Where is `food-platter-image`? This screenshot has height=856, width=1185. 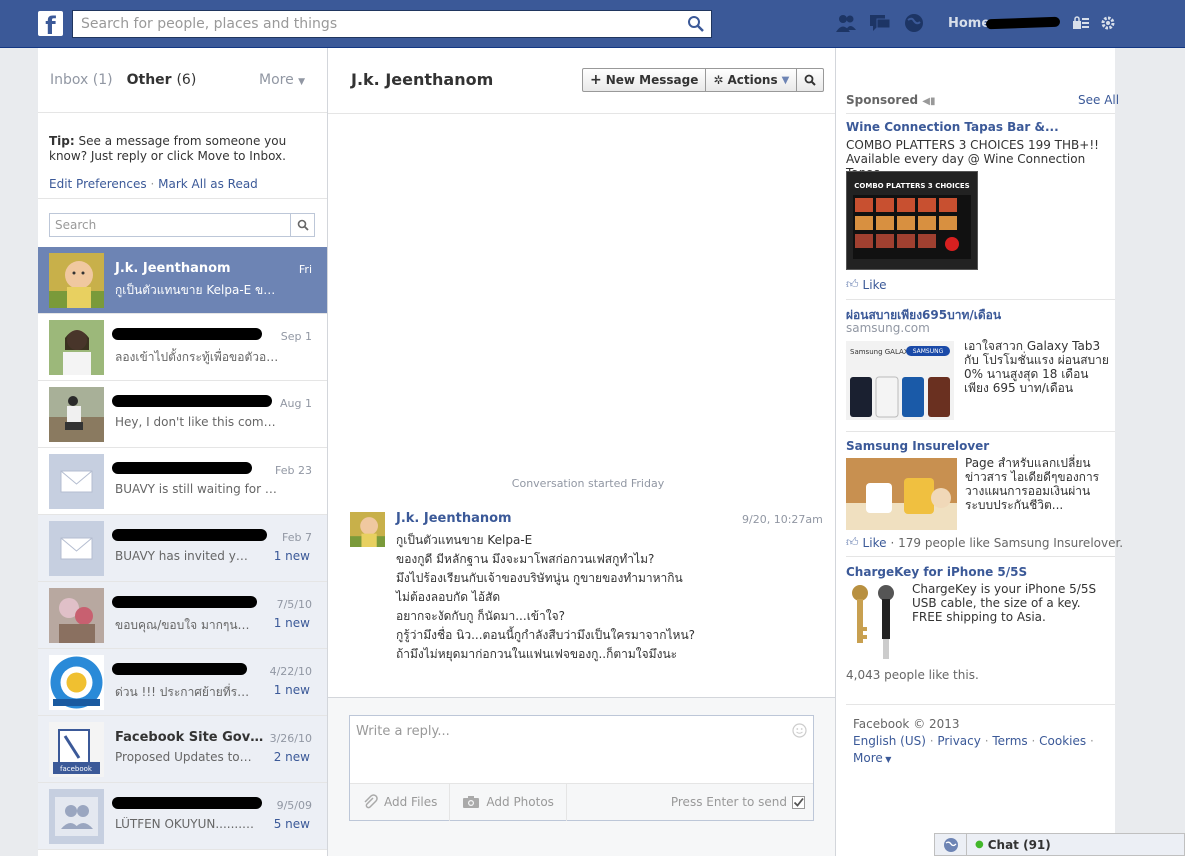
food-platter-image is located at coordinates (912, 227).